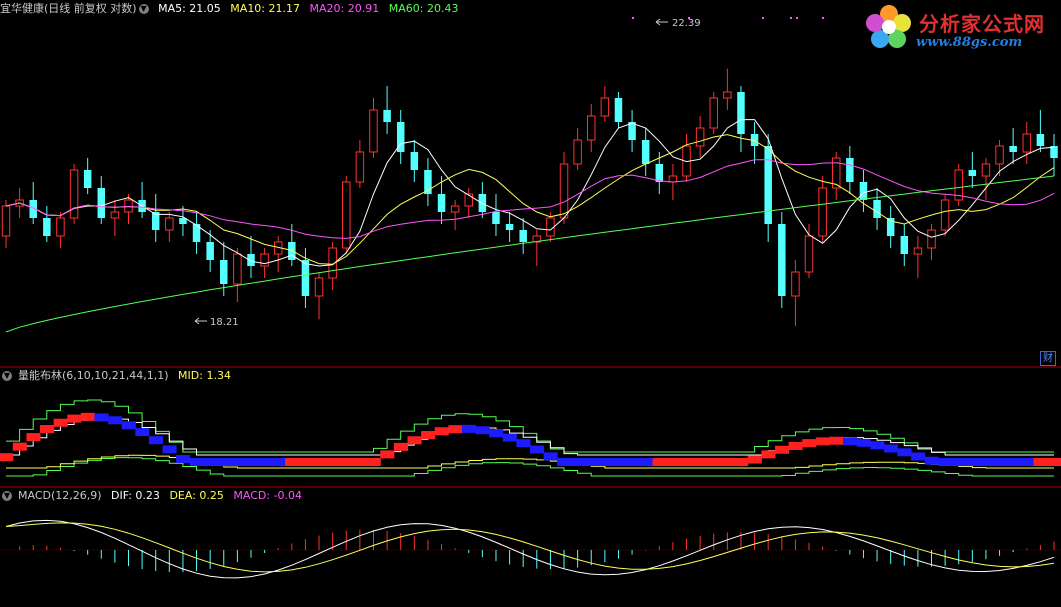  I want to click on stock-title: 宜华健康(日线 前复权 对数), so click(68, 8).